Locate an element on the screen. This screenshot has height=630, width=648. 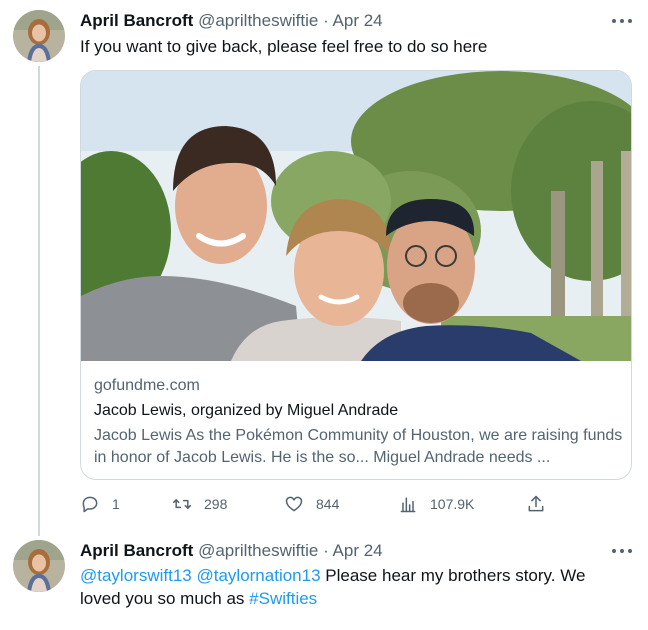
views-button: 107.9K is located at coordinates (436, 504).